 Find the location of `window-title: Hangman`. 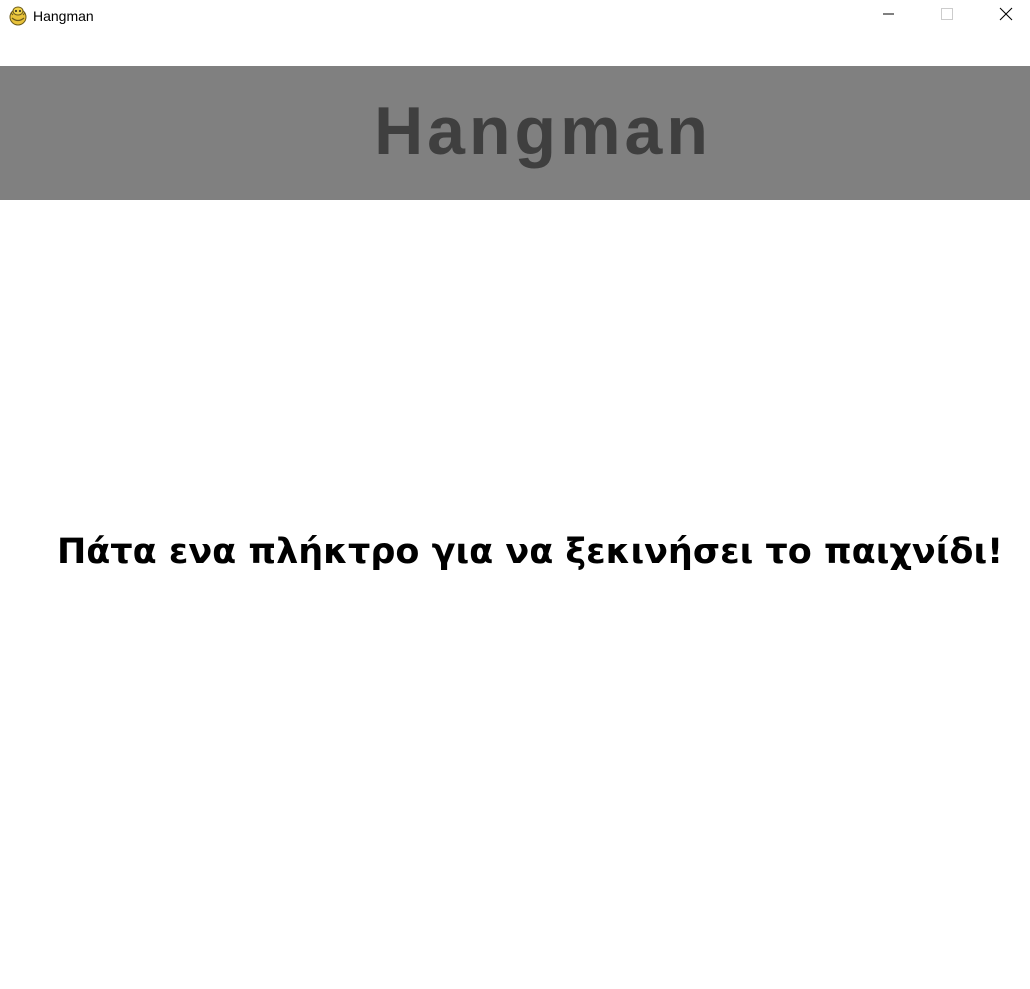

window-title: Hangman is located at coordinates (63, 16).